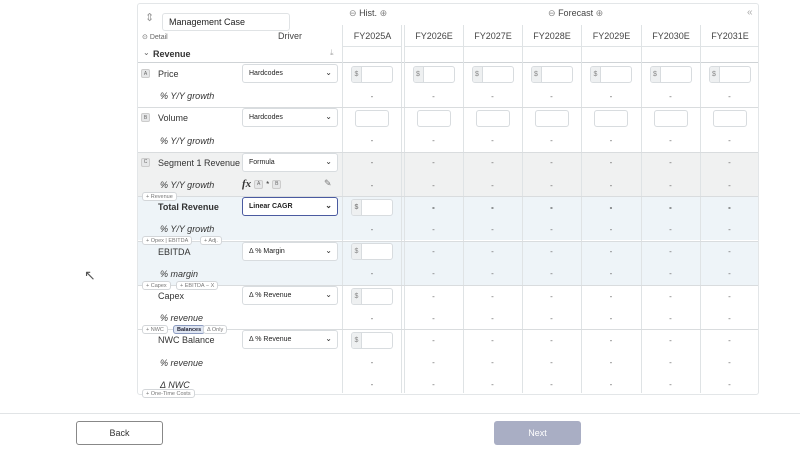 This screenshot has width=800, height=473. What do you see at coordinates (552, 13) in the screenshot?
I see `collapse-forecast-icon: ⊖` at bounding box center [552, 13].